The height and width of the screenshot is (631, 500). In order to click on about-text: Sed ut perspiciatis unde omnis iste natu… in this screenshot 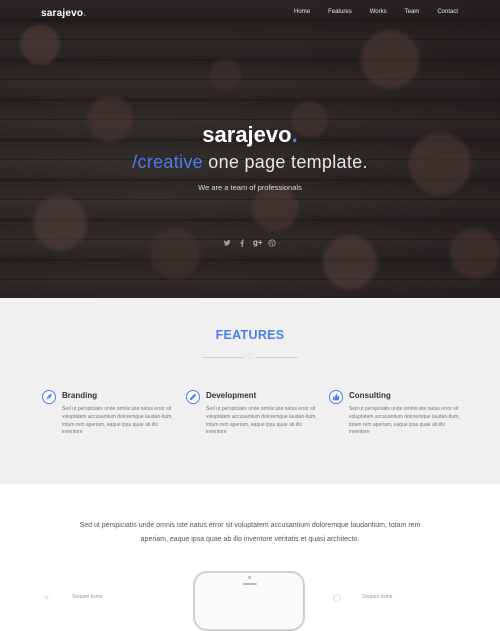, I will do `click(250, 532)`.